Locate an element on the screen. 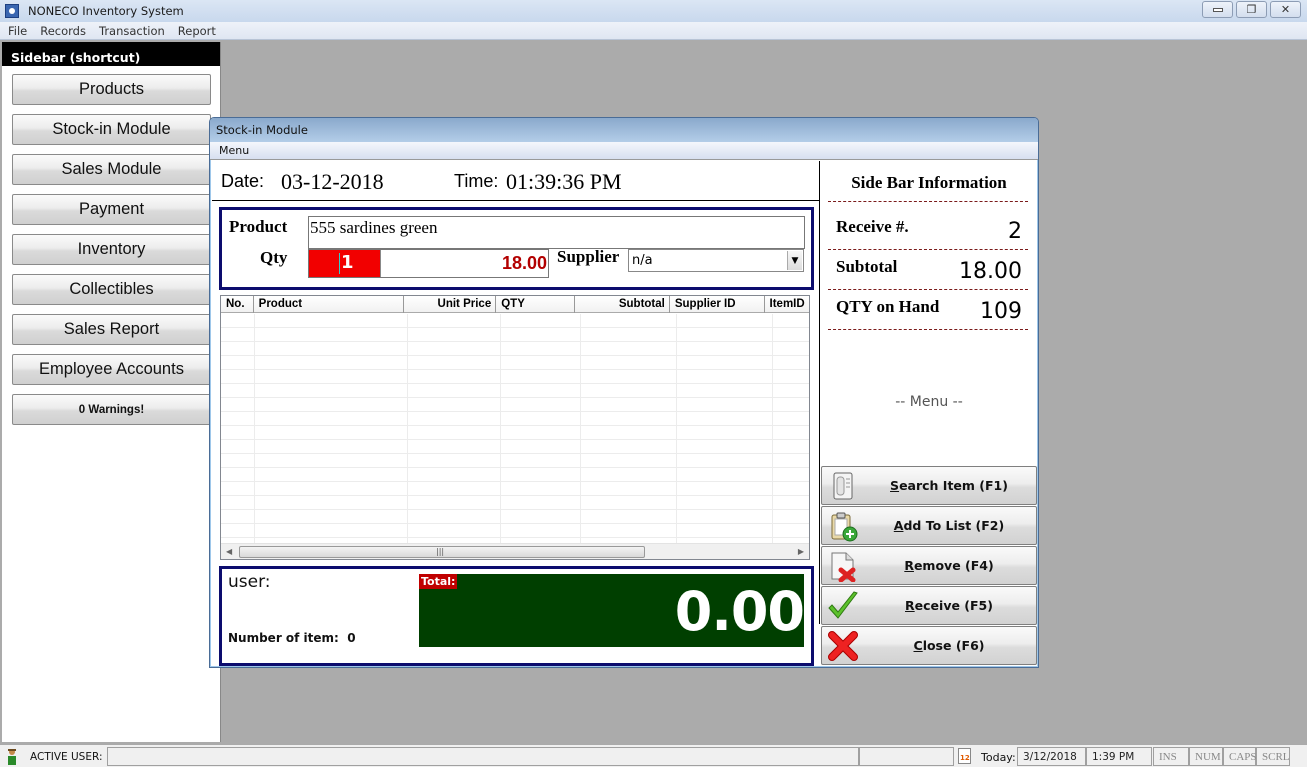 Image resolution: width=1307 pixels, height=767 pixels. caps-indicator: CAPS is located at coordinates (1240, 756).